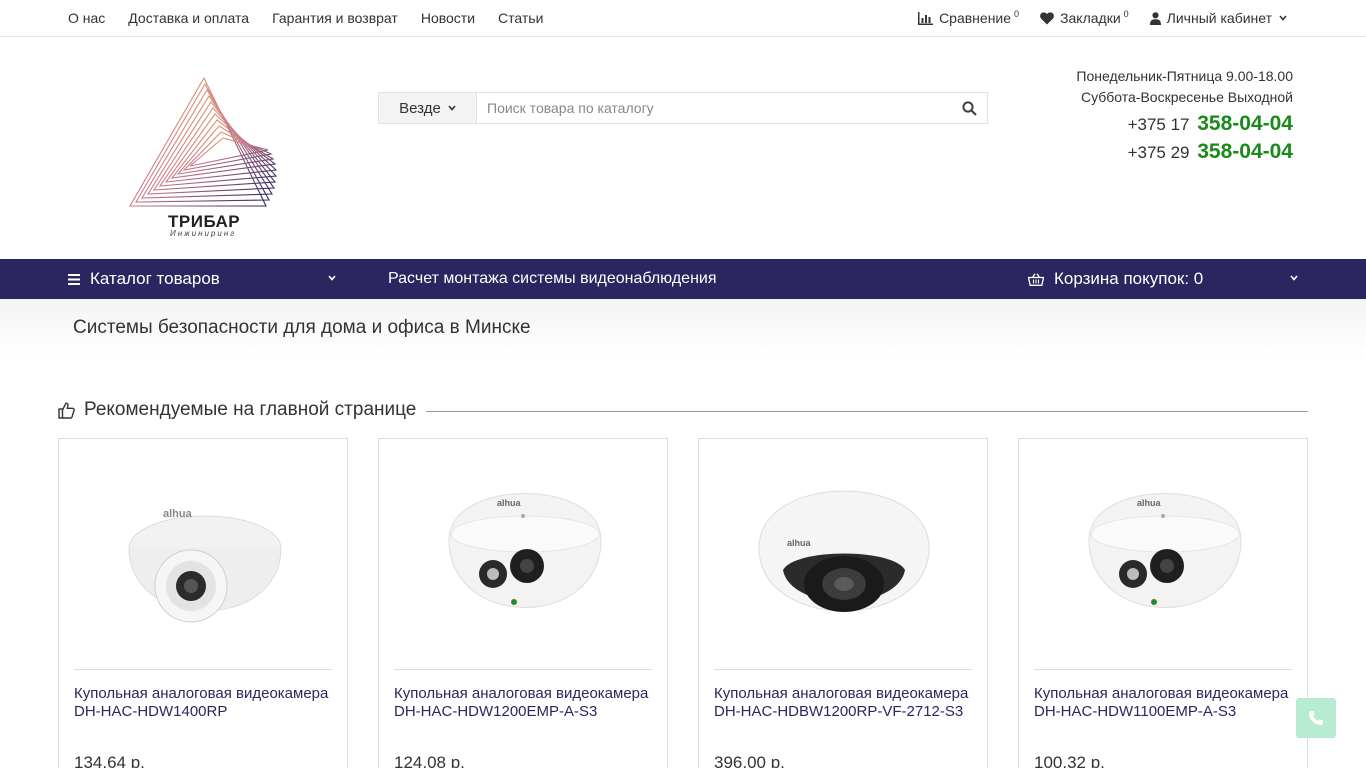 The width and height of the screenshot is (1366, 768). What do you see at coordinates (1129, 278) in the screenshot?
I see `cart-label: Корзина покупок: 0` at bounding box center [1129, 278].